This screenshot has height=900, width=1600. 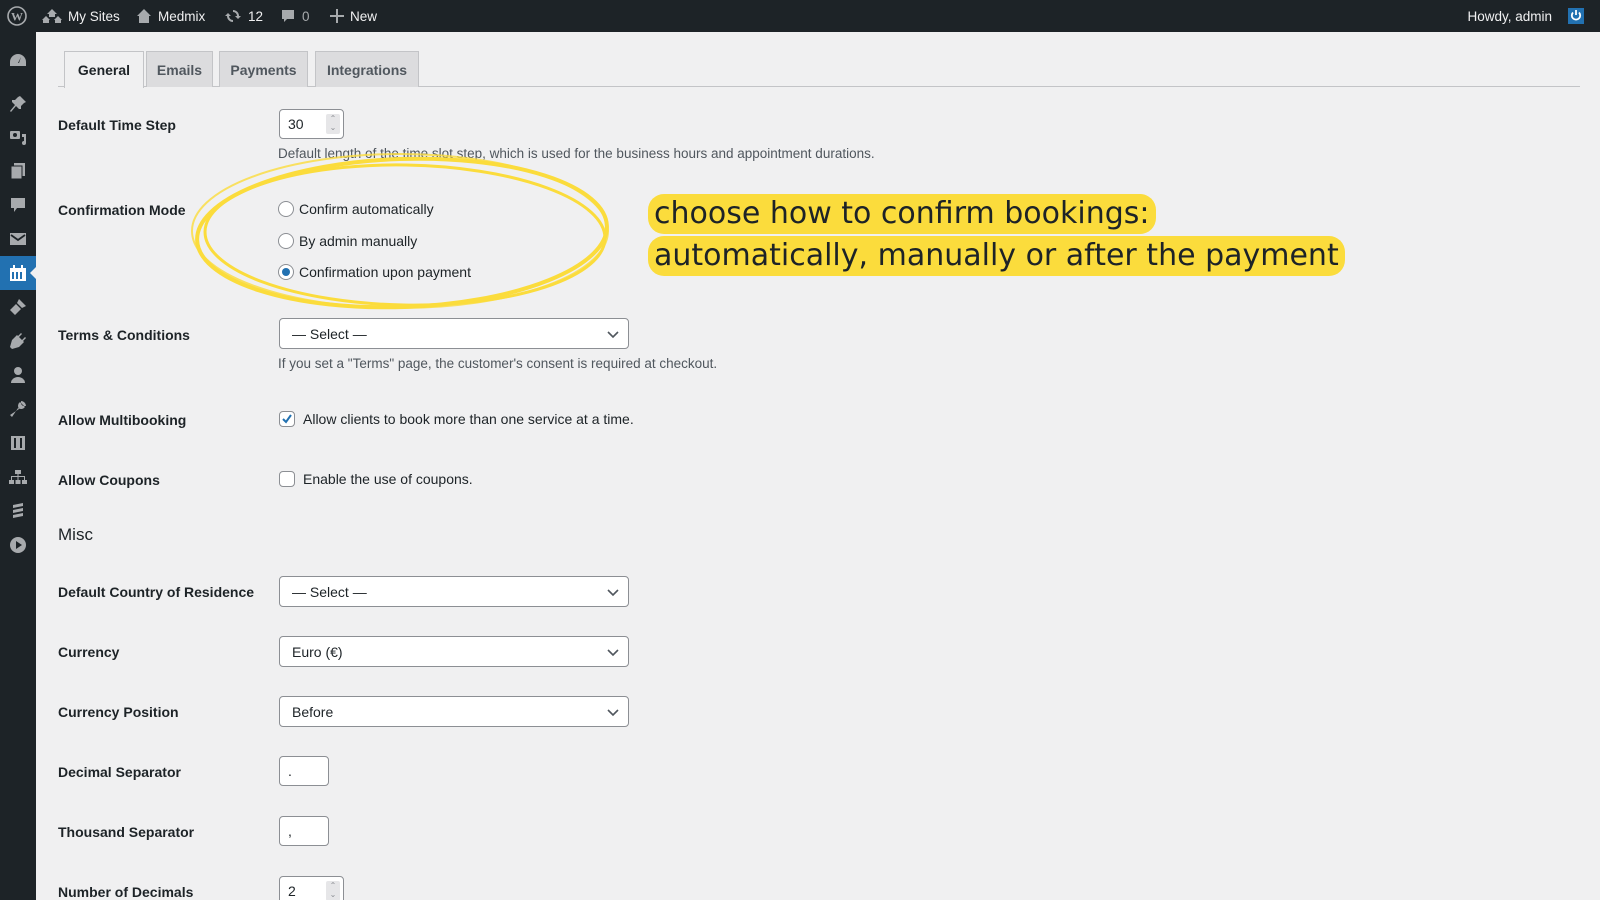 I want to click on multibooking-checkbox, so click(x=287, y=419).